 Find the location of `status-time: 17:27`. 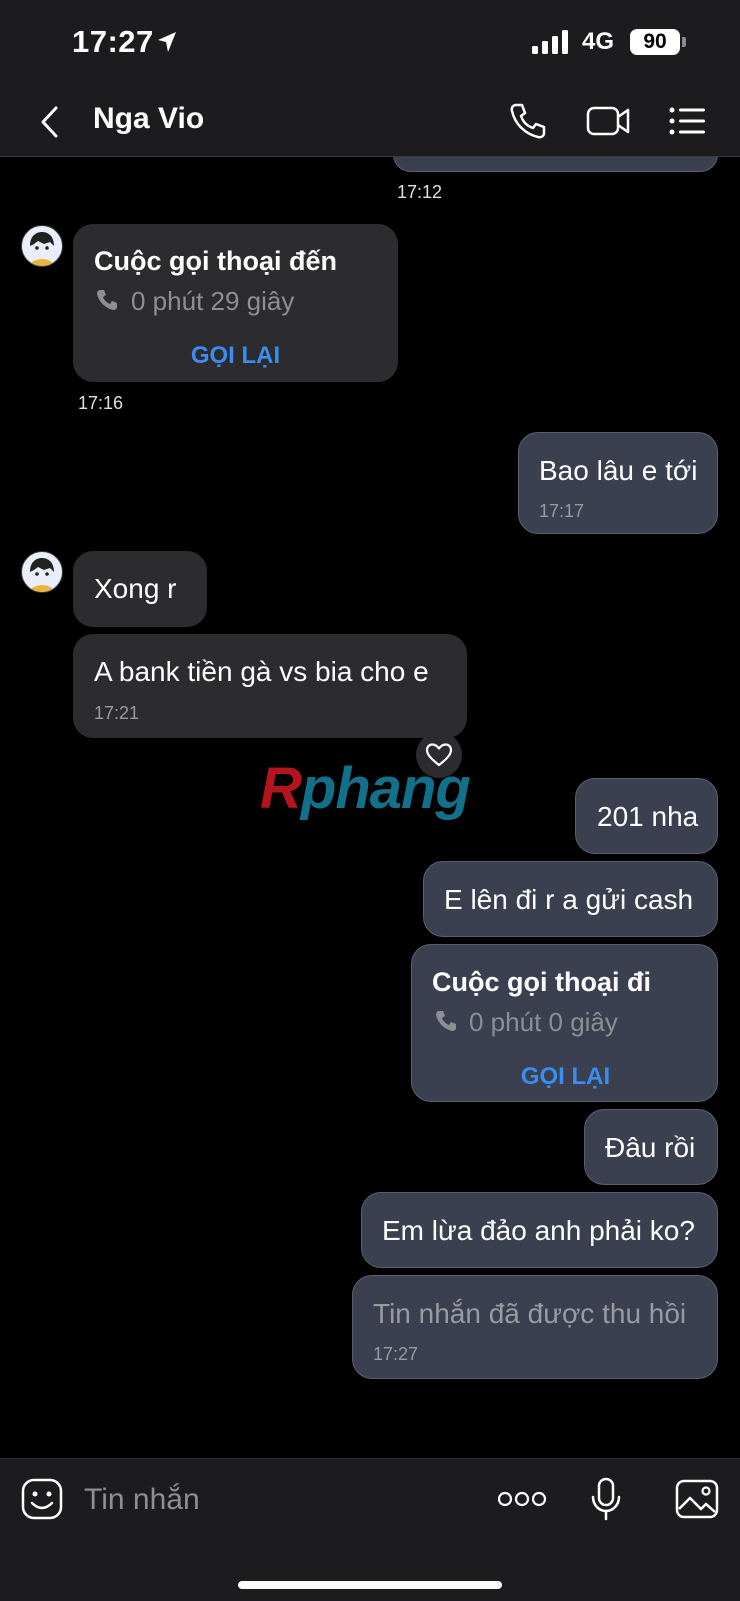

status-time: 17:27 is located at coordinates (113, 41).